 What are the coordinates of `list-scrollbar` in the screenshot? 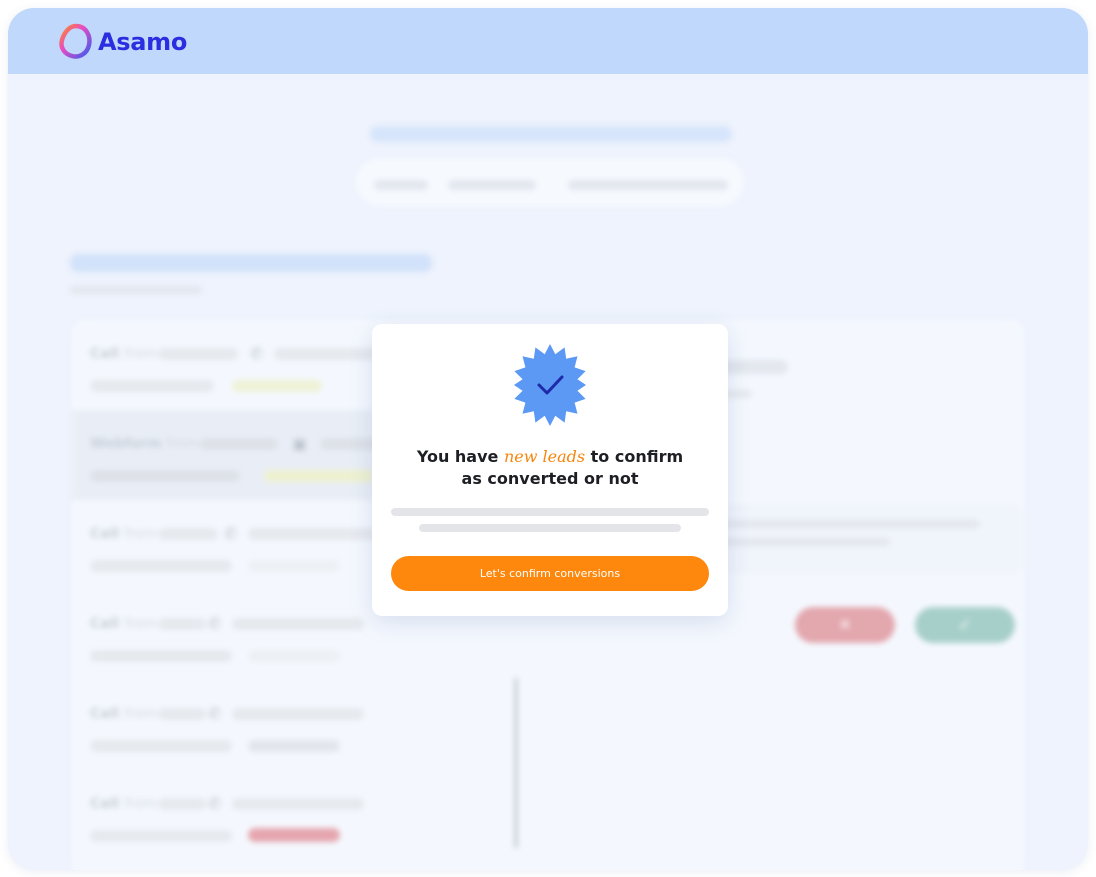 It's located at (516, 763).